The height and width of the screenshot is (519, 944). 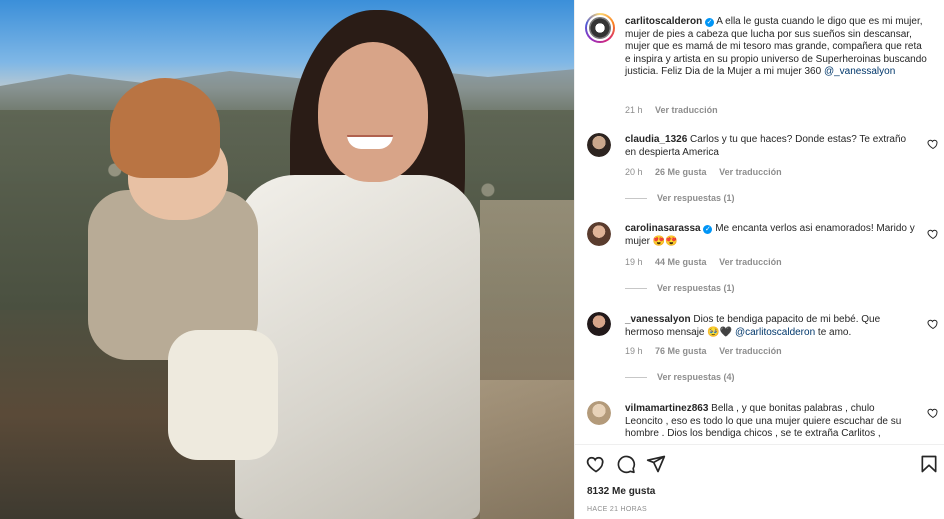 I want to click on post-like-count: 8132 Me gusta, so click(x=621, y=491).